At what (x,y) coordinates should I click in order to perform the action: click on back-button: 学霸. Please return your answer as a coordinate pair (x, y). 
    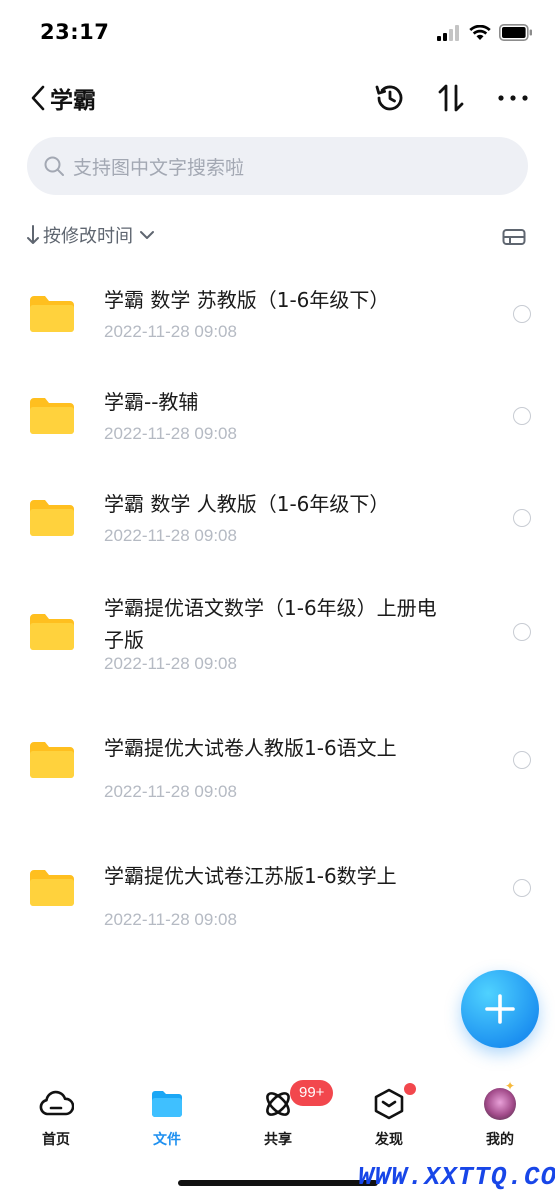
    Looking at the image, I should click on (63, 98).